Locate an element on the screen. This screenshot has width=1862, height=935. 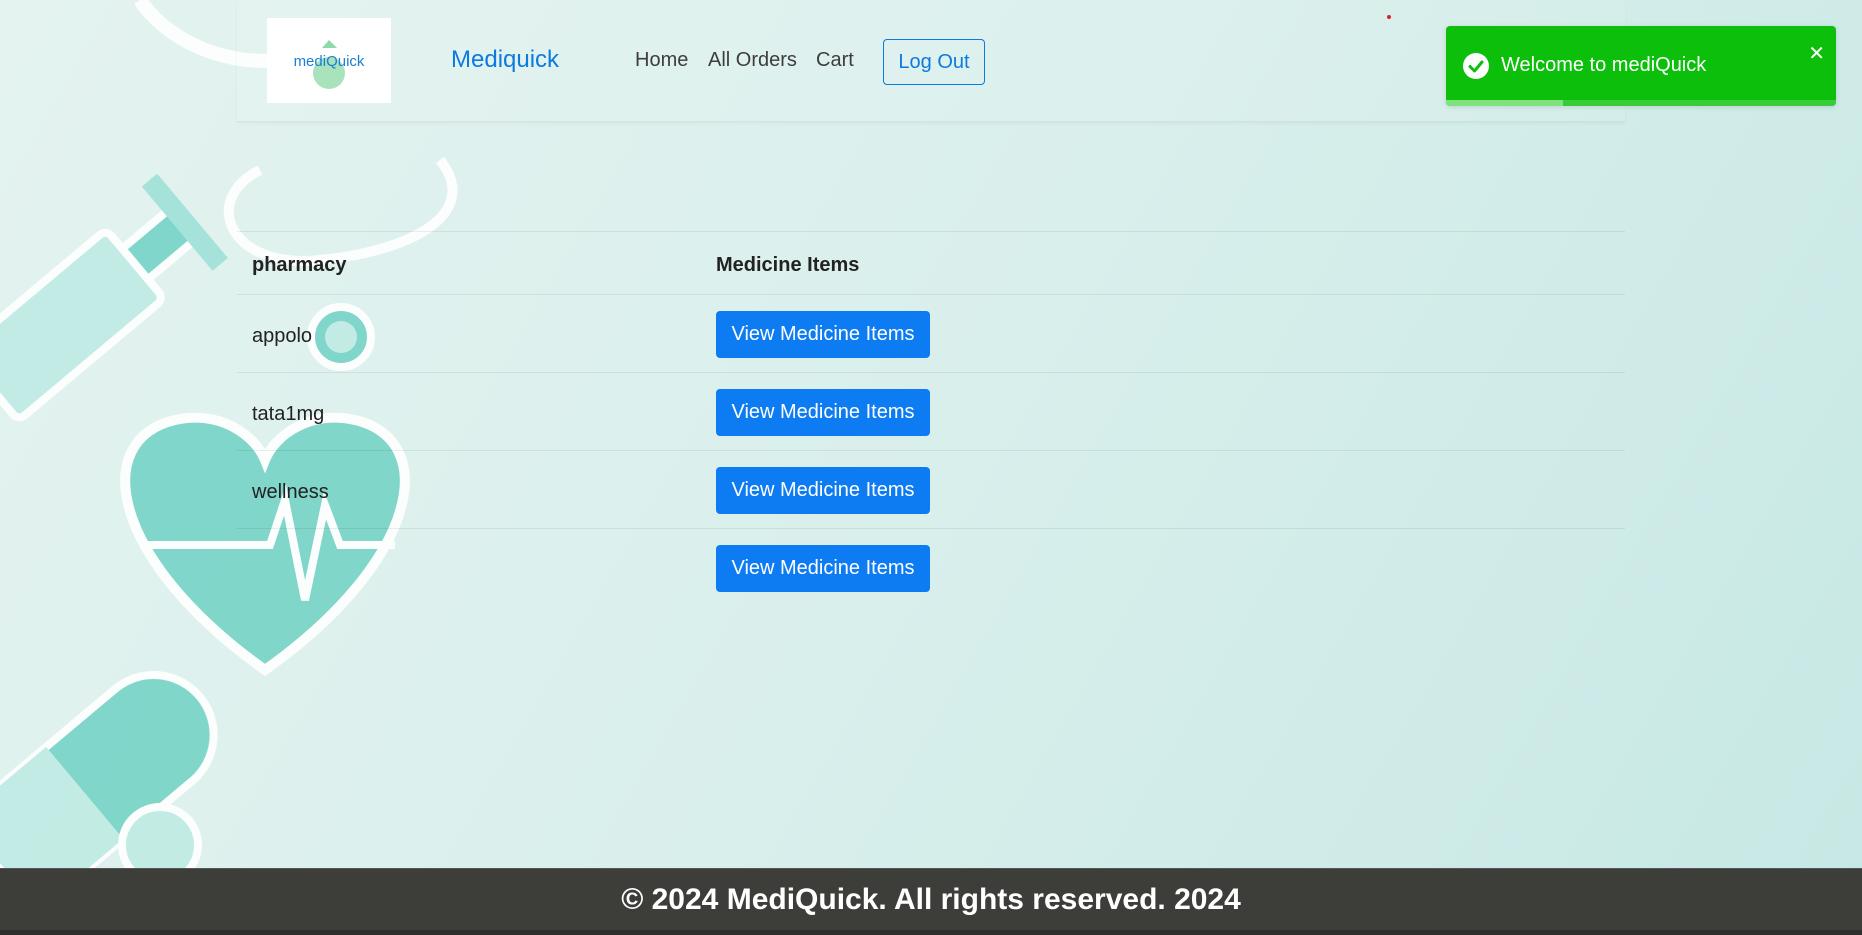
pharmacy-name: wellness is located at coordinates (290, 492).